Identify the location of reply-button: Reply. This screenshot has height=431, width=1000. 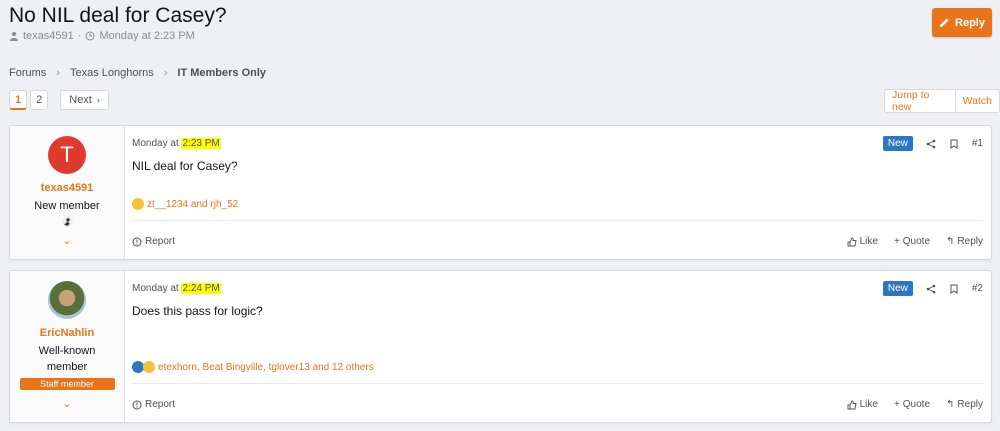
(962, 22).